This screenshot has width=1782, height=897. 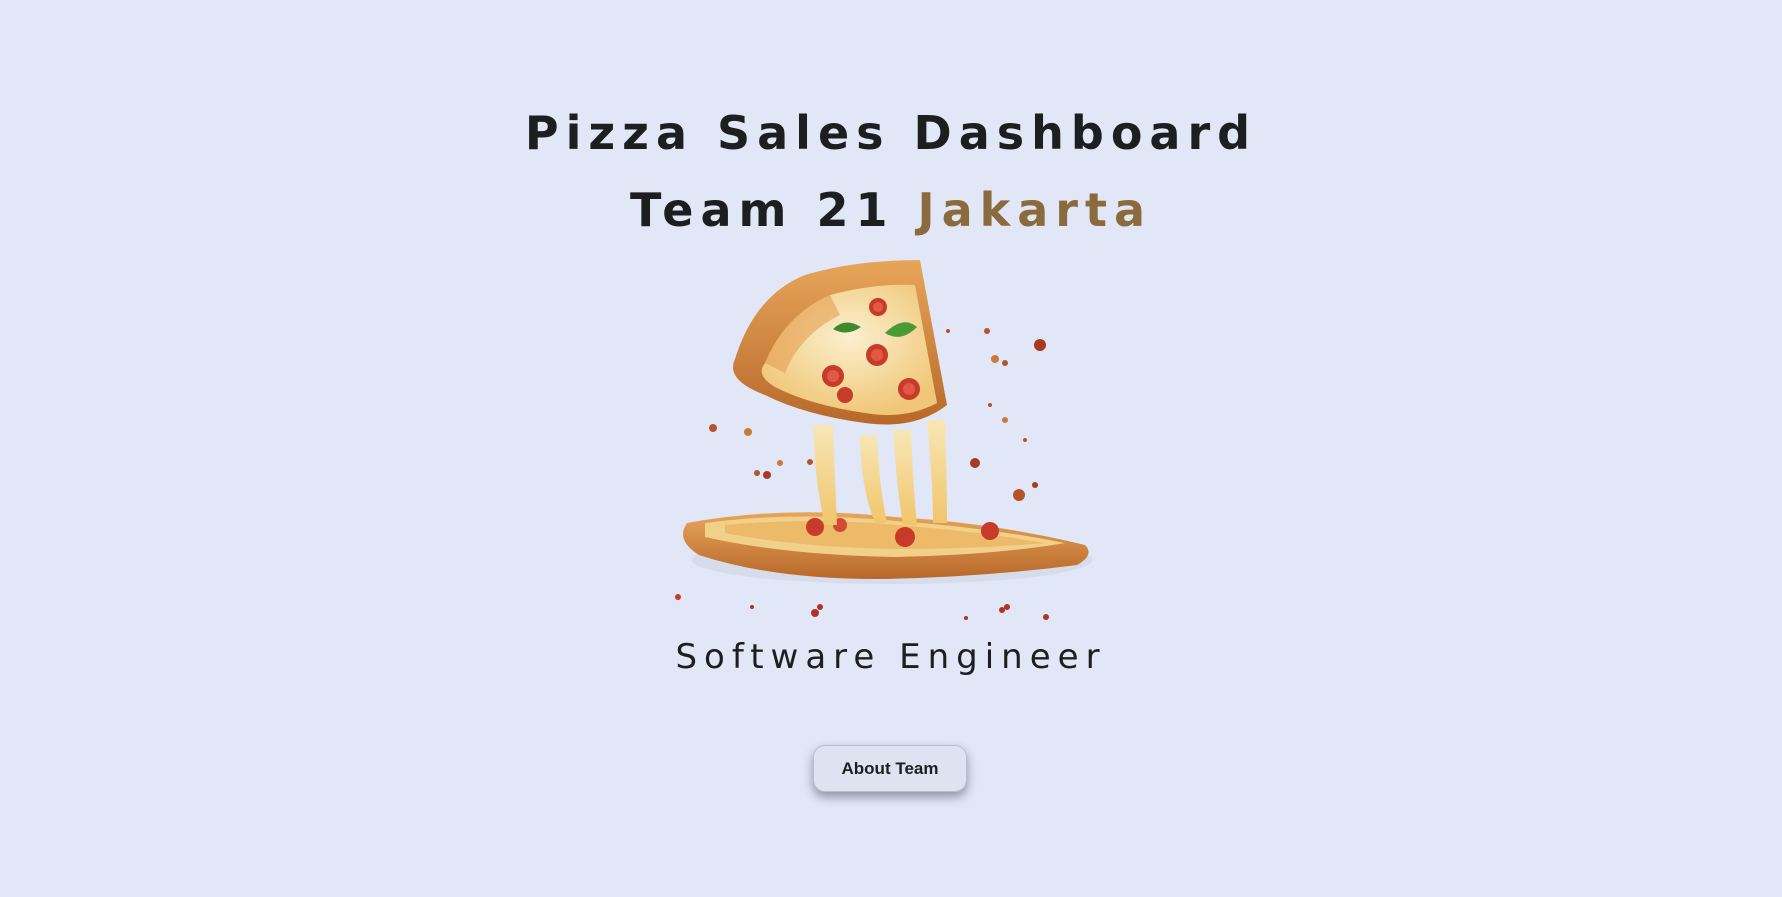 I want to click on team-label: Team 21, so click(x=774, y=210).